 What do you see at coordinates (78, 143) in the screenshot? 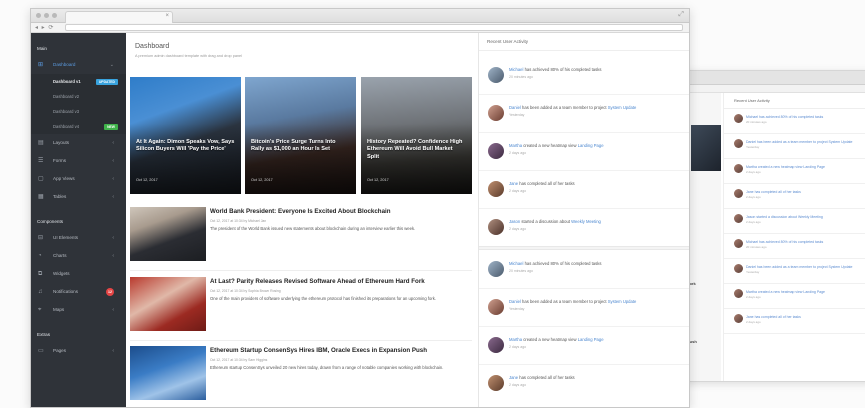
I see `sidebar-item-layouts: ▤ Layouts ‹` at bounding box center [78, 143].